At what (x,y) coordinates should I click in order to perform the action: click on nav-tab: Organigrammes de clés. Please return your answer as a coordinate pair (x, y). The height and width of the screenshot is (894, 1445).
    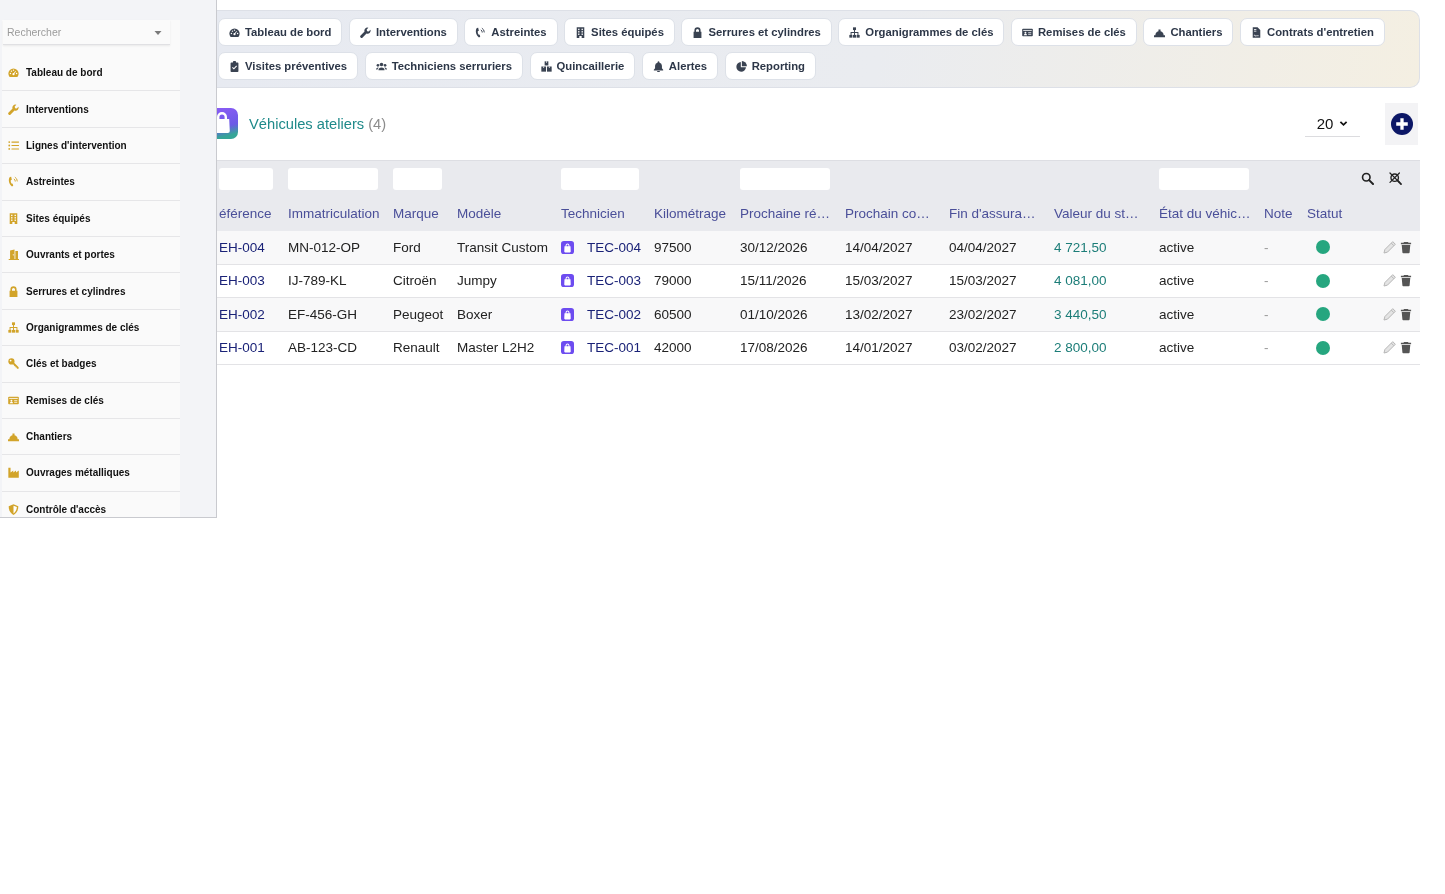
    Looking at the image, I should click on (921, 32).